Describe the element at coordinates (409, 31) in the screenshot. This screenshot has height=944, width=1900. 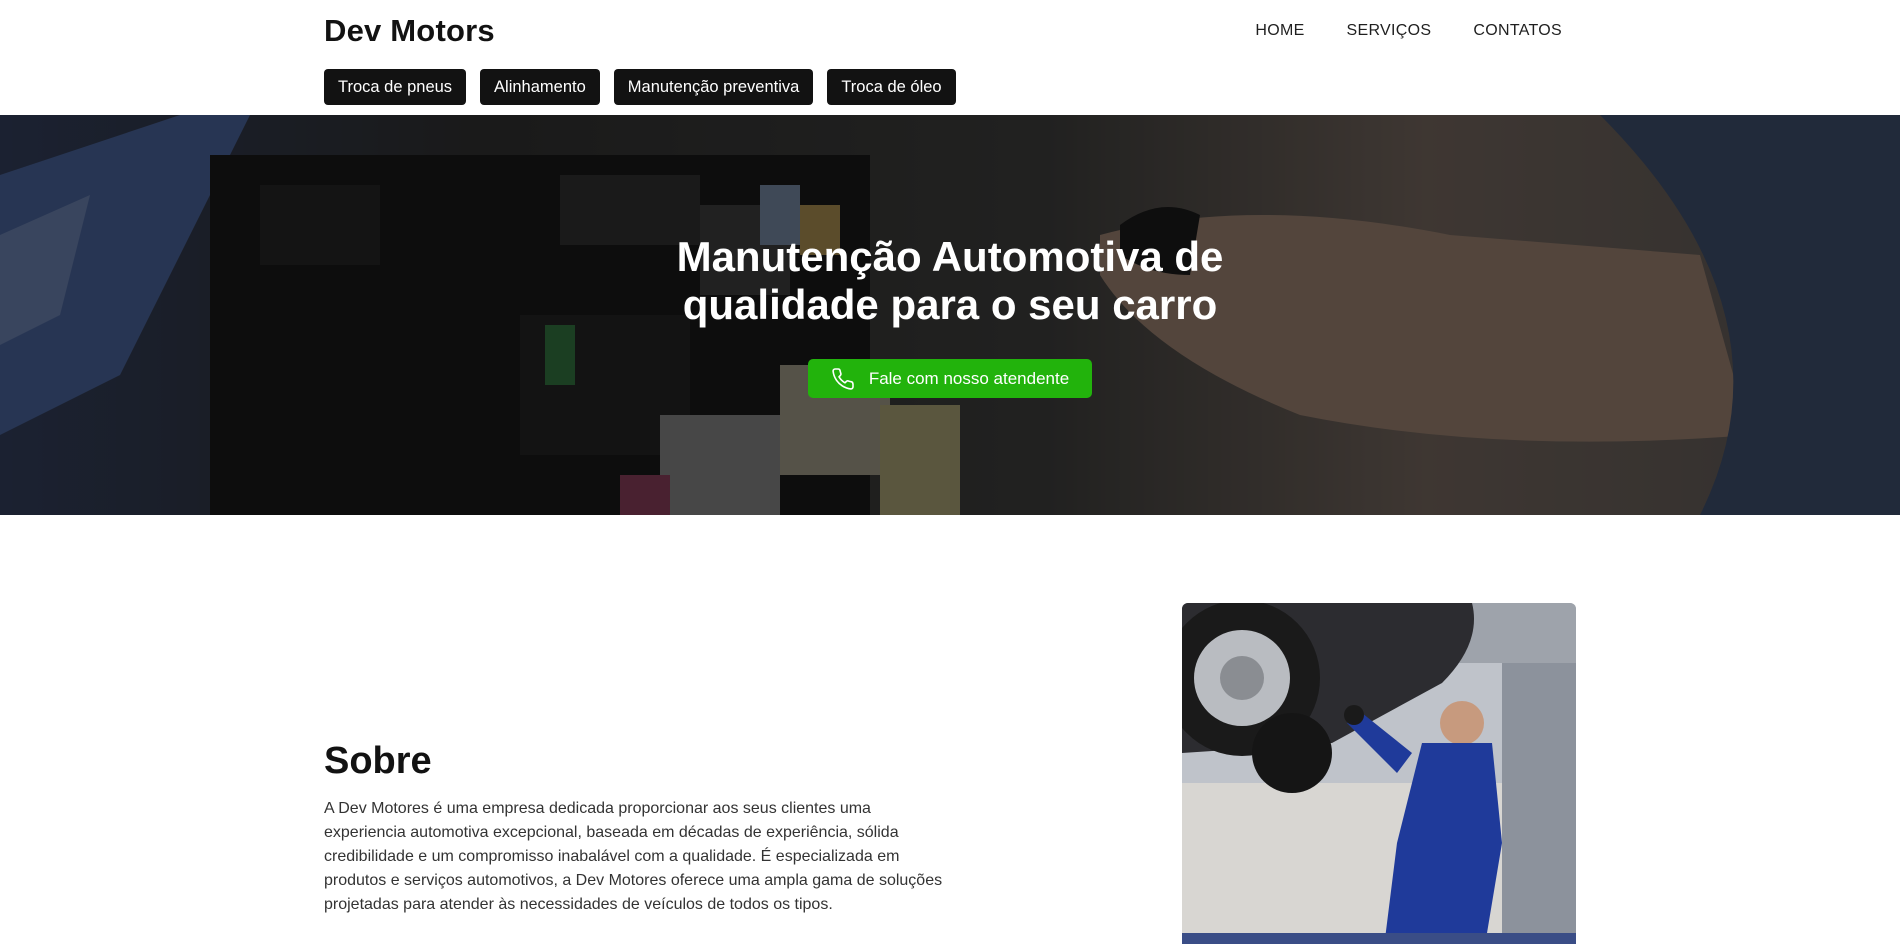
I see `site-logo: Dev Motors` at that location.